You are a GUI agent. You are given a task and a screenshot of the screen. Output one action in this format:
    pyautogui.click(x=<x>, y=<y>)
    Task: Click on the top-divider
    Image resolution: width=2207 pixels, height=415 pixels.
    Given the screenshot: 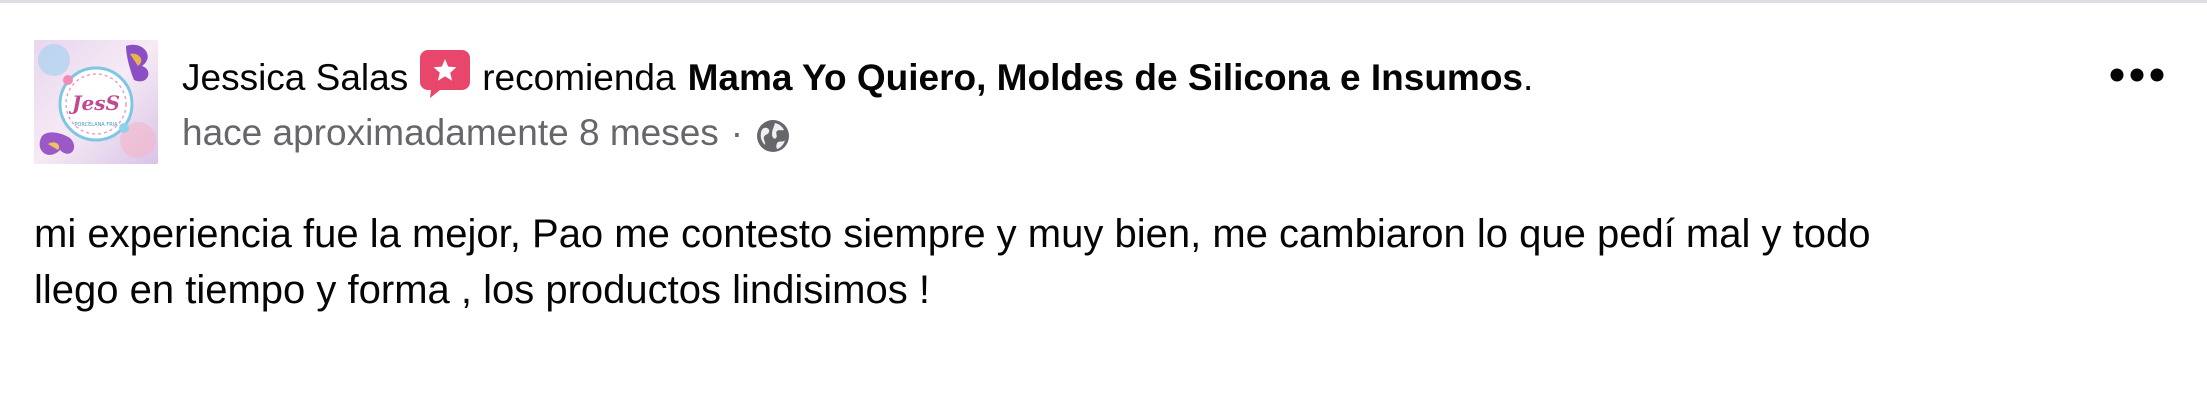 What is the action you would take?
    pyautogui.click(x=1103, y=1)
    